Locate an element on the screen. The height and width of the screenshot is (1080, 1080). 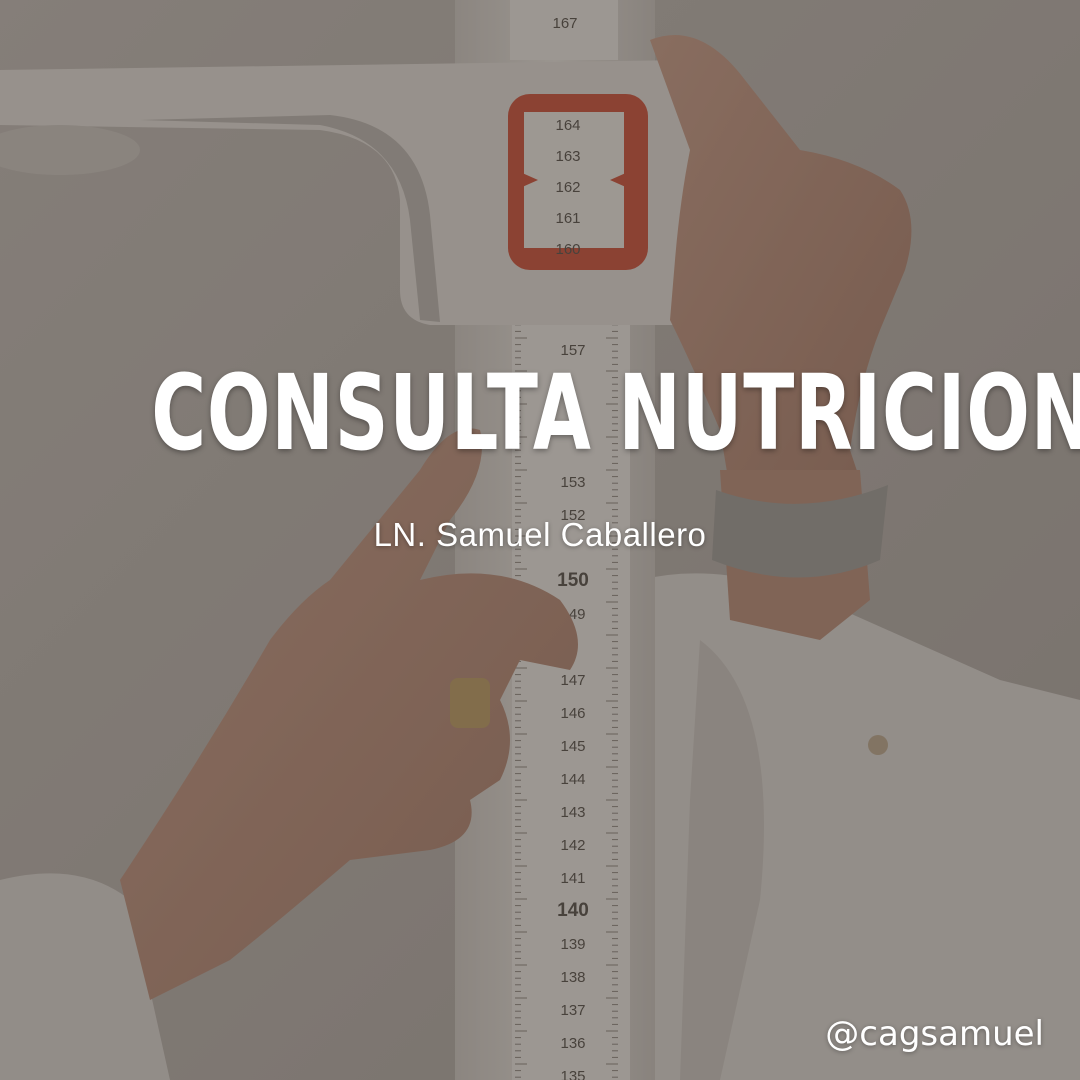
instagram-handle: @cagsamuel is located at coordinates (934, 1034).